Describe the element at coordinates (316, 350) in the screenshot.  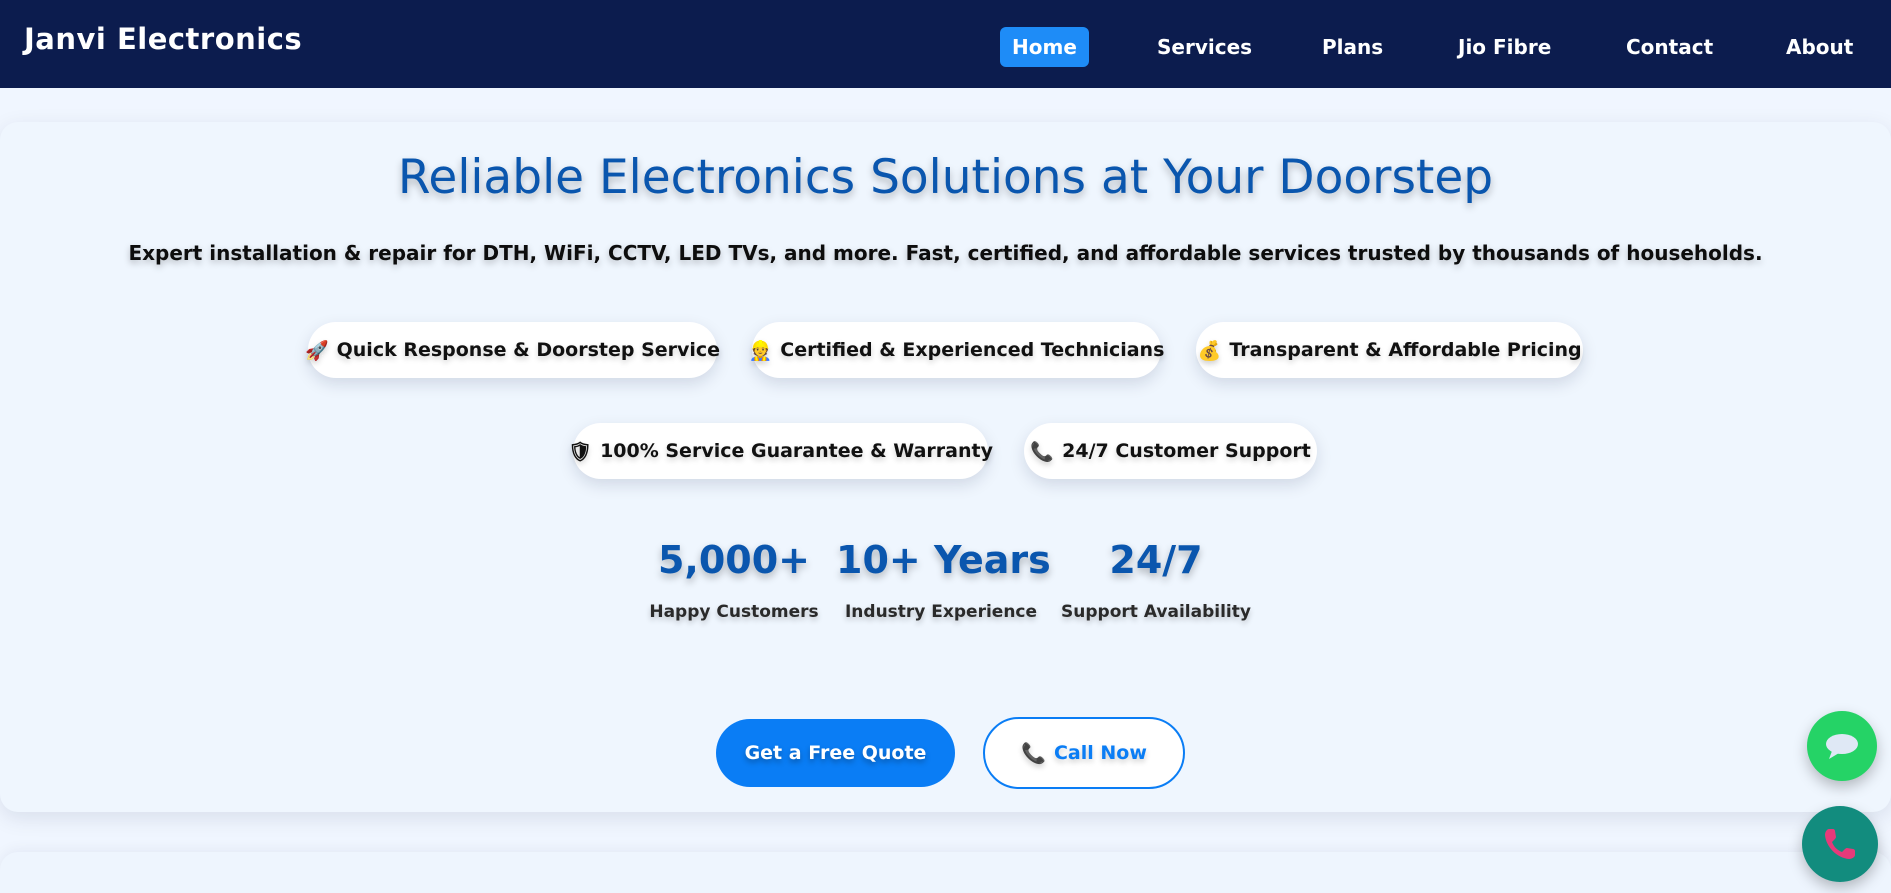
I see `rocket-icon: 🚀` at that location.